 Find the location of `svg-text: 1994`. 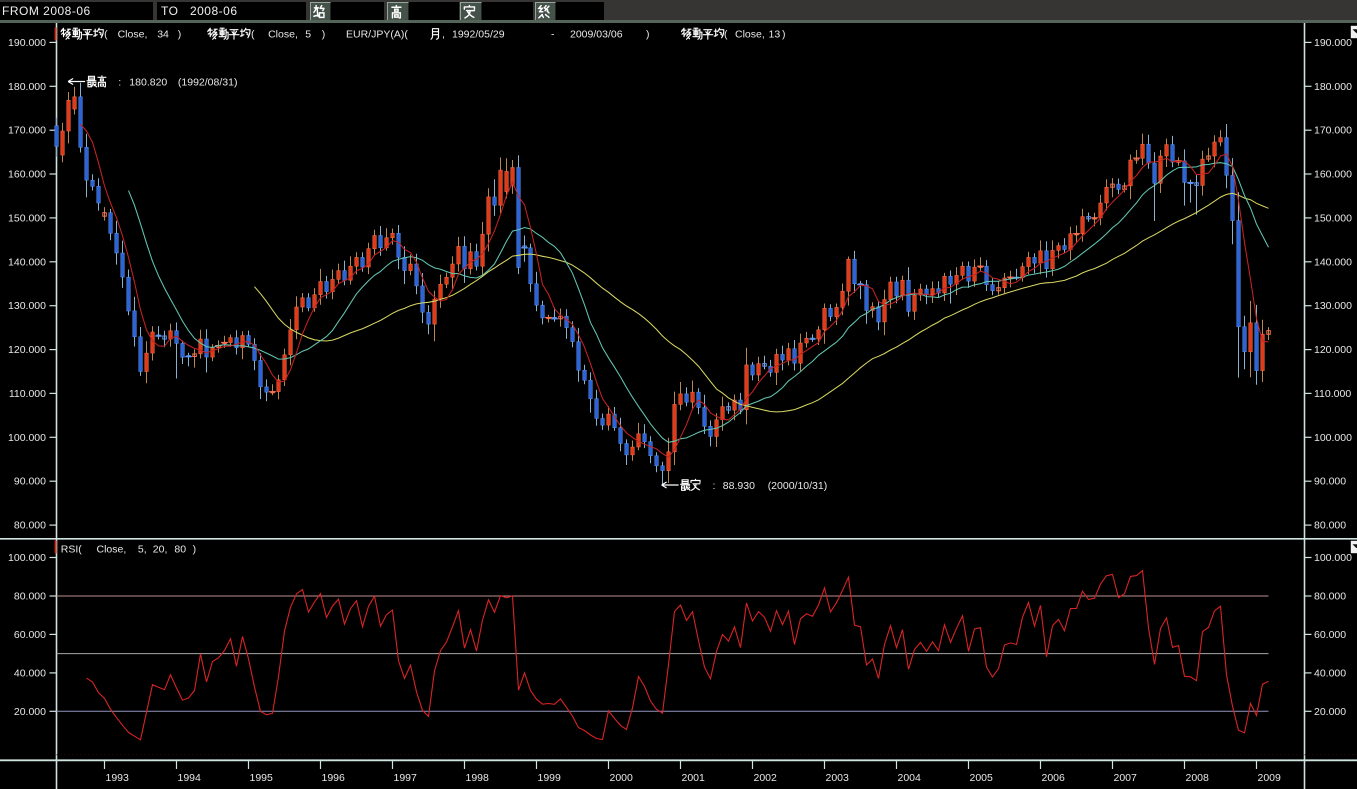

svg-text: 1994 is located at coordinates (190, 778).